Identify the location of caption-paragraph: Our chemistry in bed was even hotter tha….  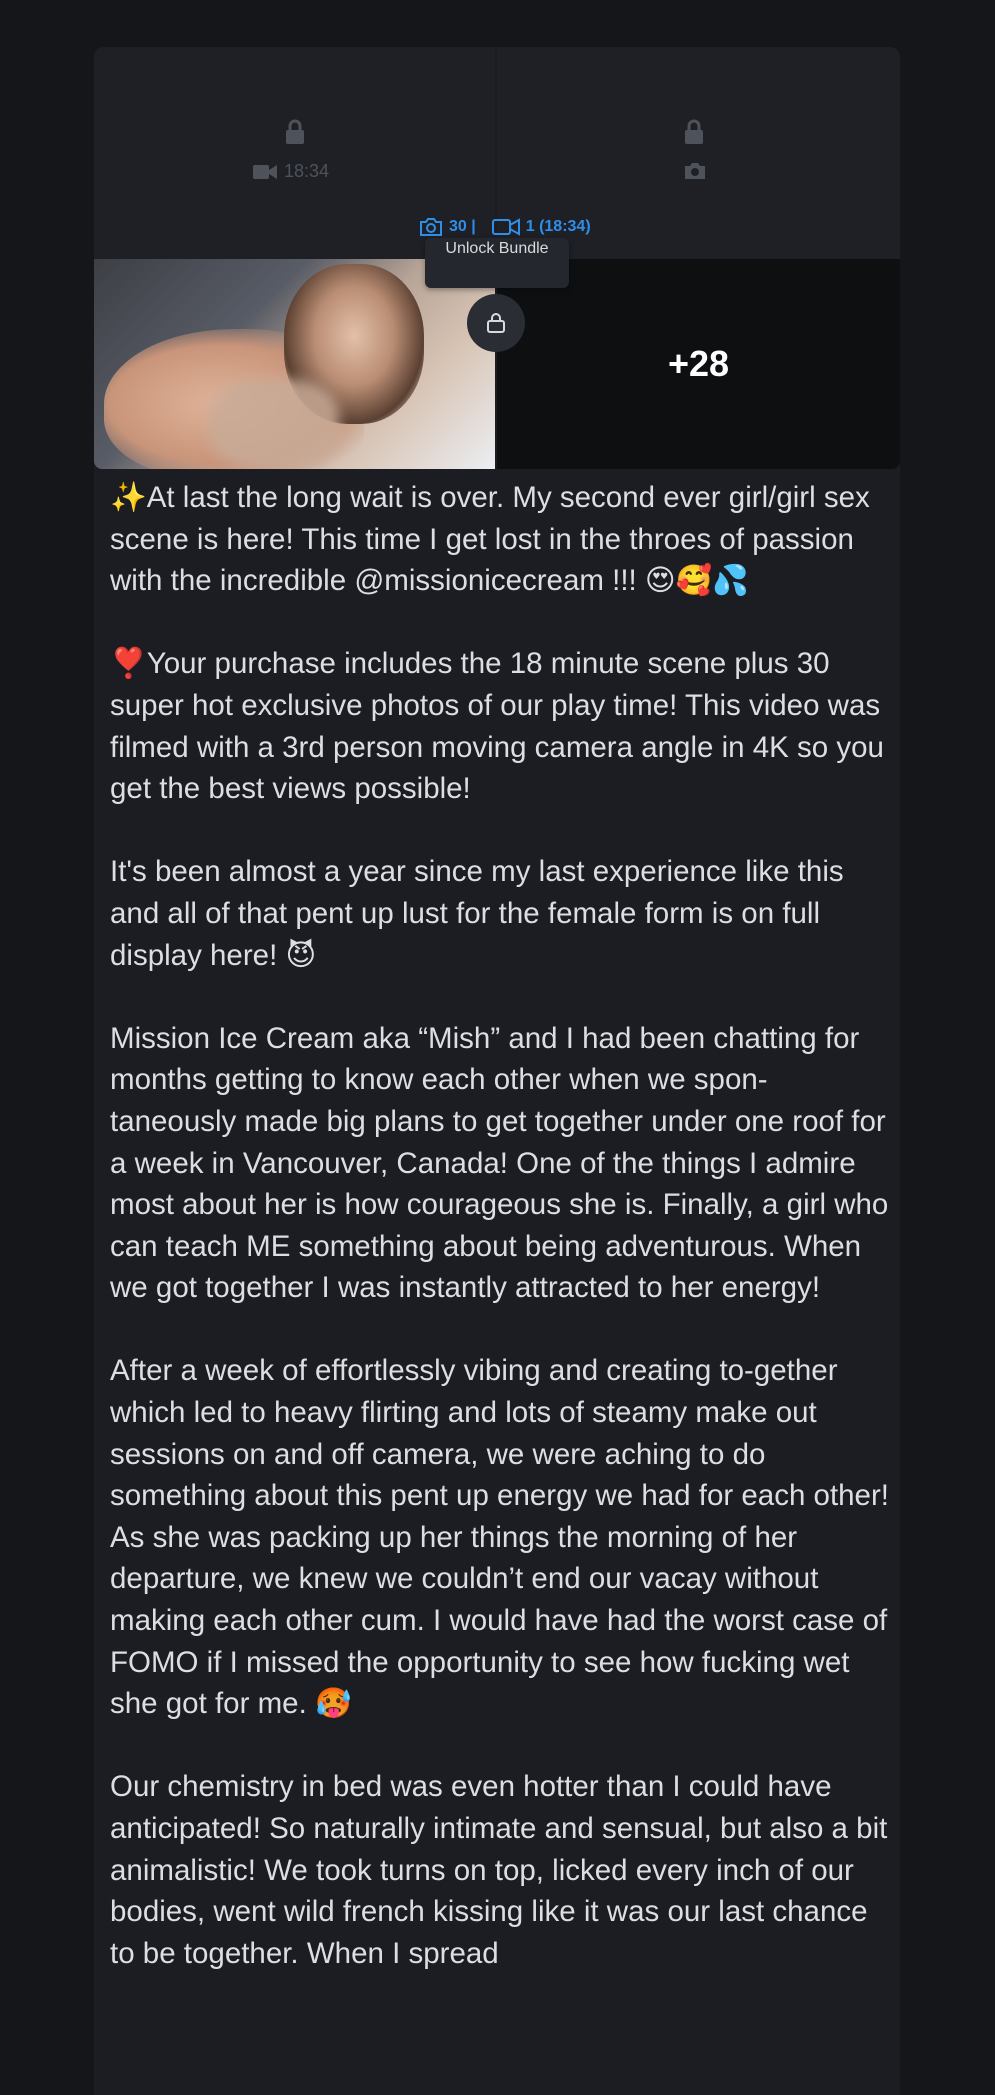
(499, 1870).